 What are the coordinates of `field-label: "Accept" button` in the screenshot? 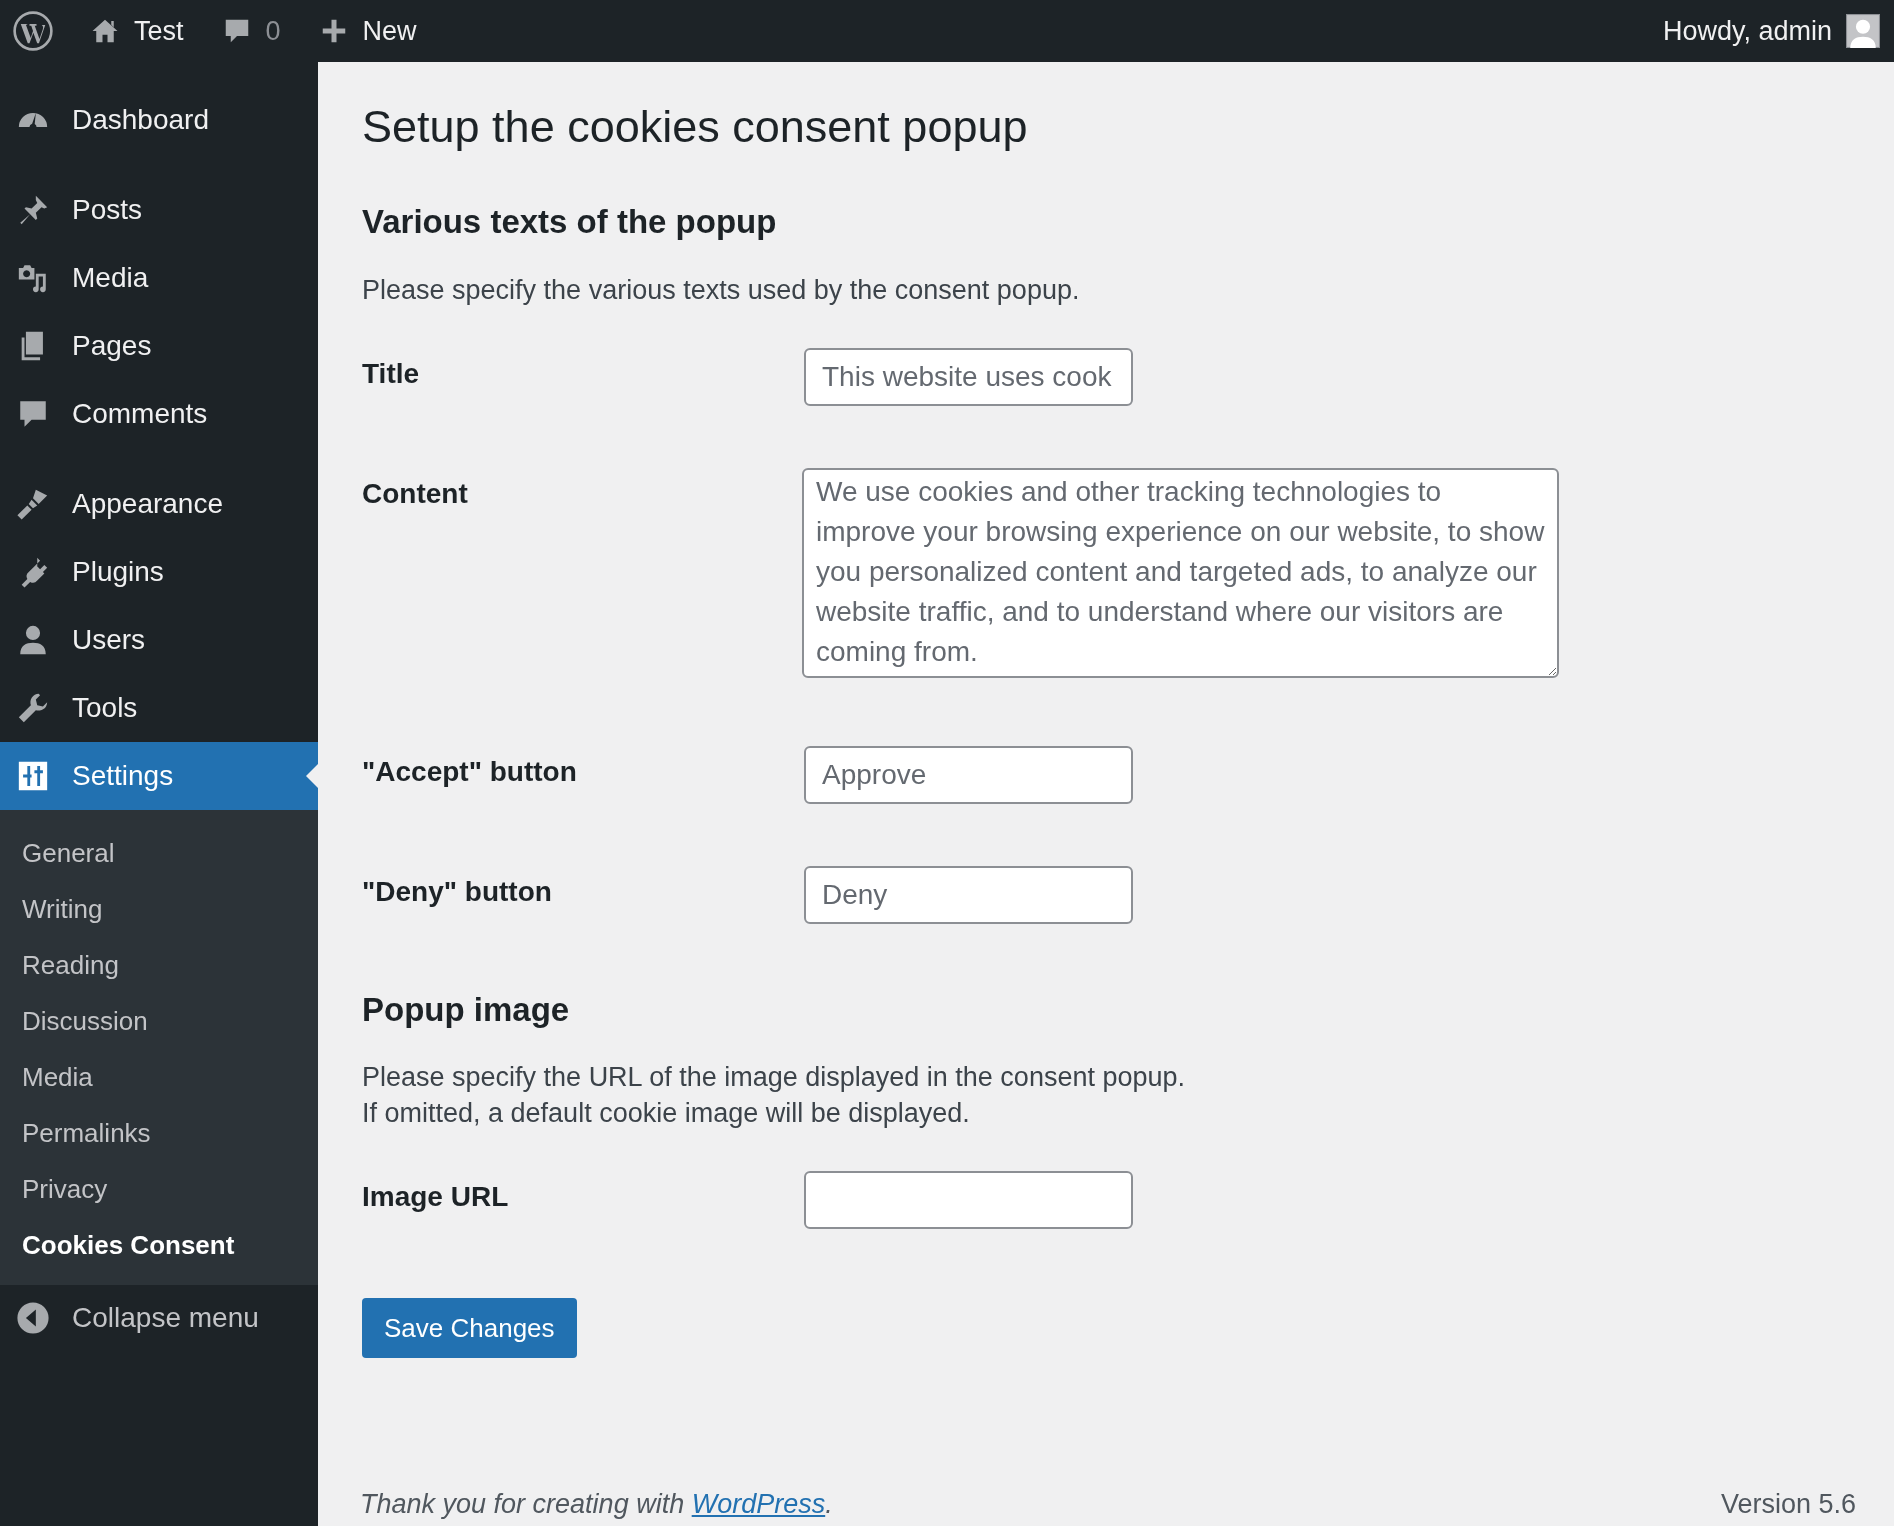 It's located at (470, 771).